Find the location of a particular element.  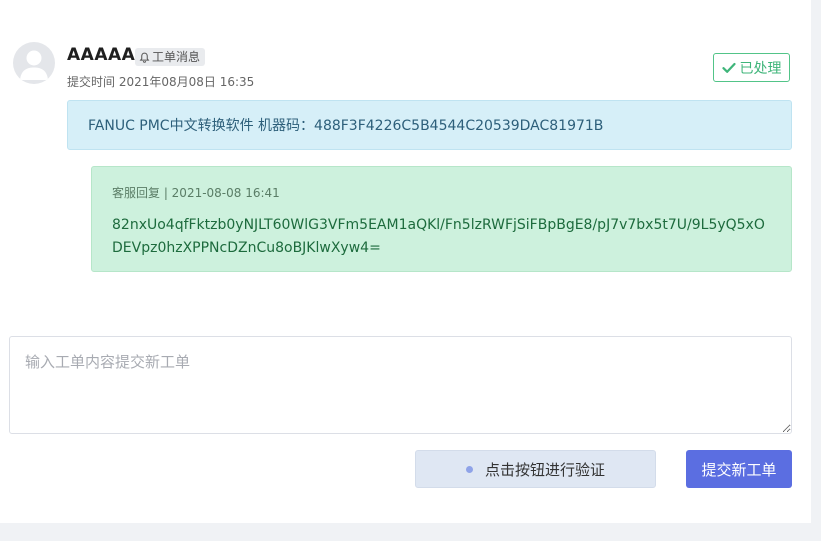

avatar is located at coordinates (34, 63).